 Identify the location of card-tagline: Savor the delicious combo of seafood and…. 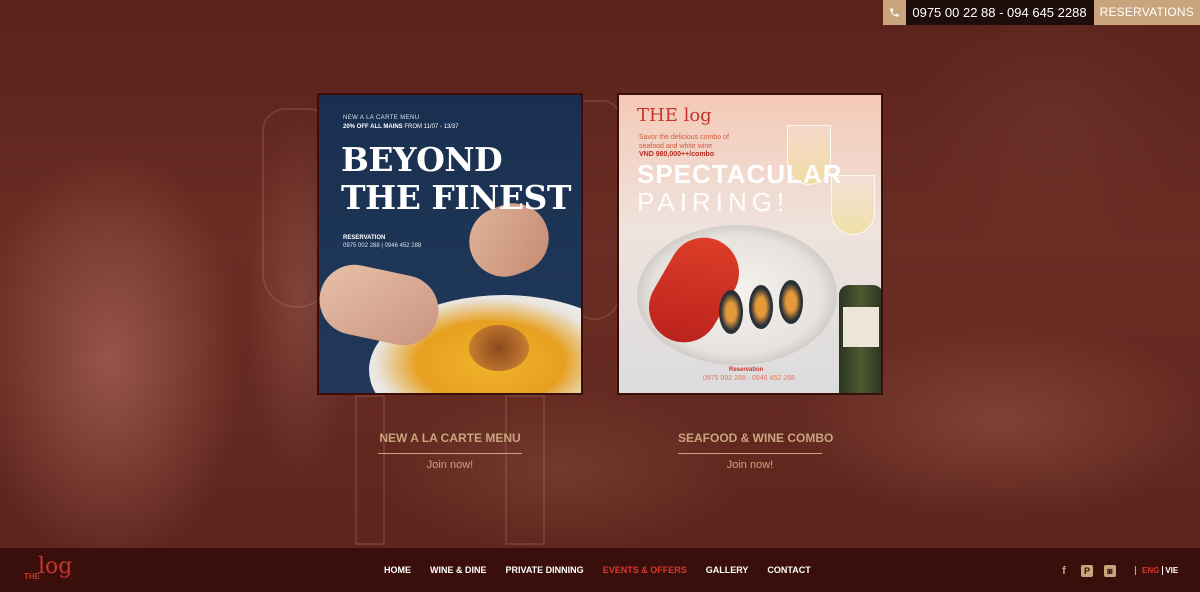
(684, 142).